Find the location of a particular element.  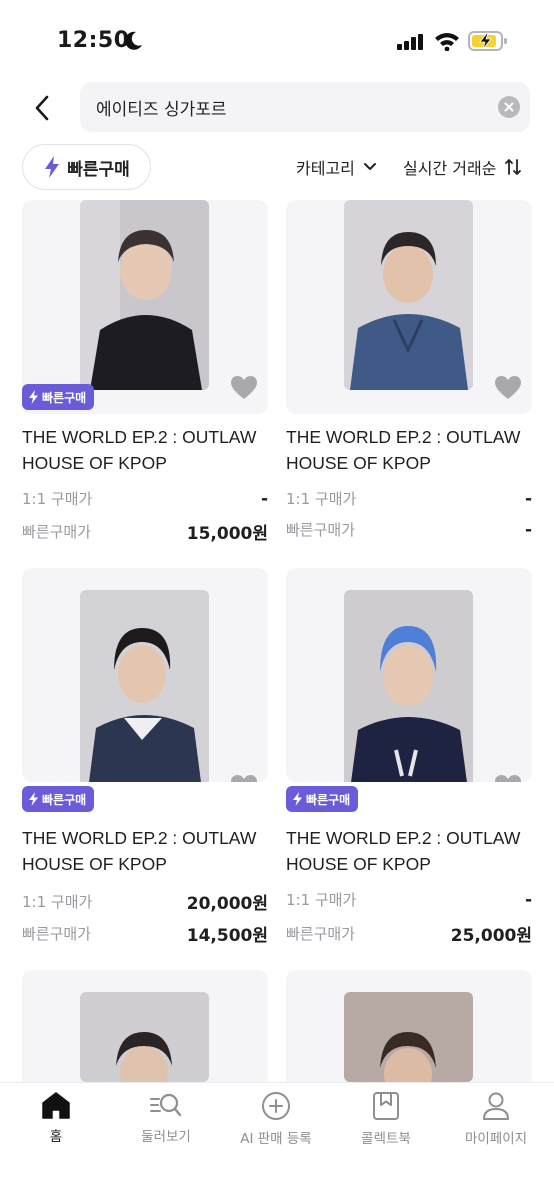

bottom-navigation: 홈 둘러보기 AI 판매 등록 콜렉트북 마이페이지 is located at coordinates (277, 1141).